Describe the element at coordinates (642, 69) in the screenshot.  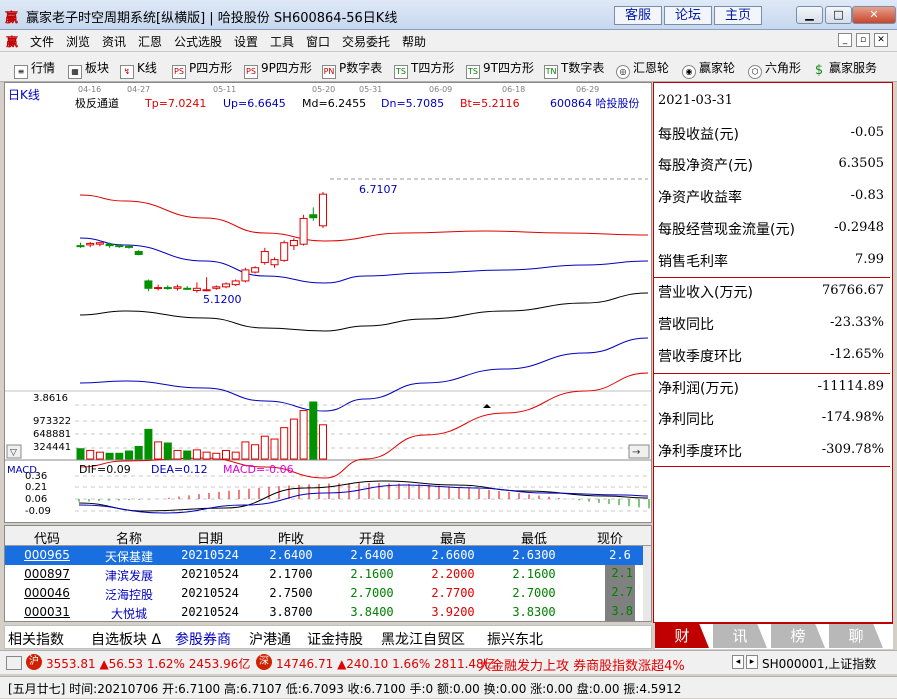
I see `tool-huien-wheel: ◎ 汇恩轮` at that location.